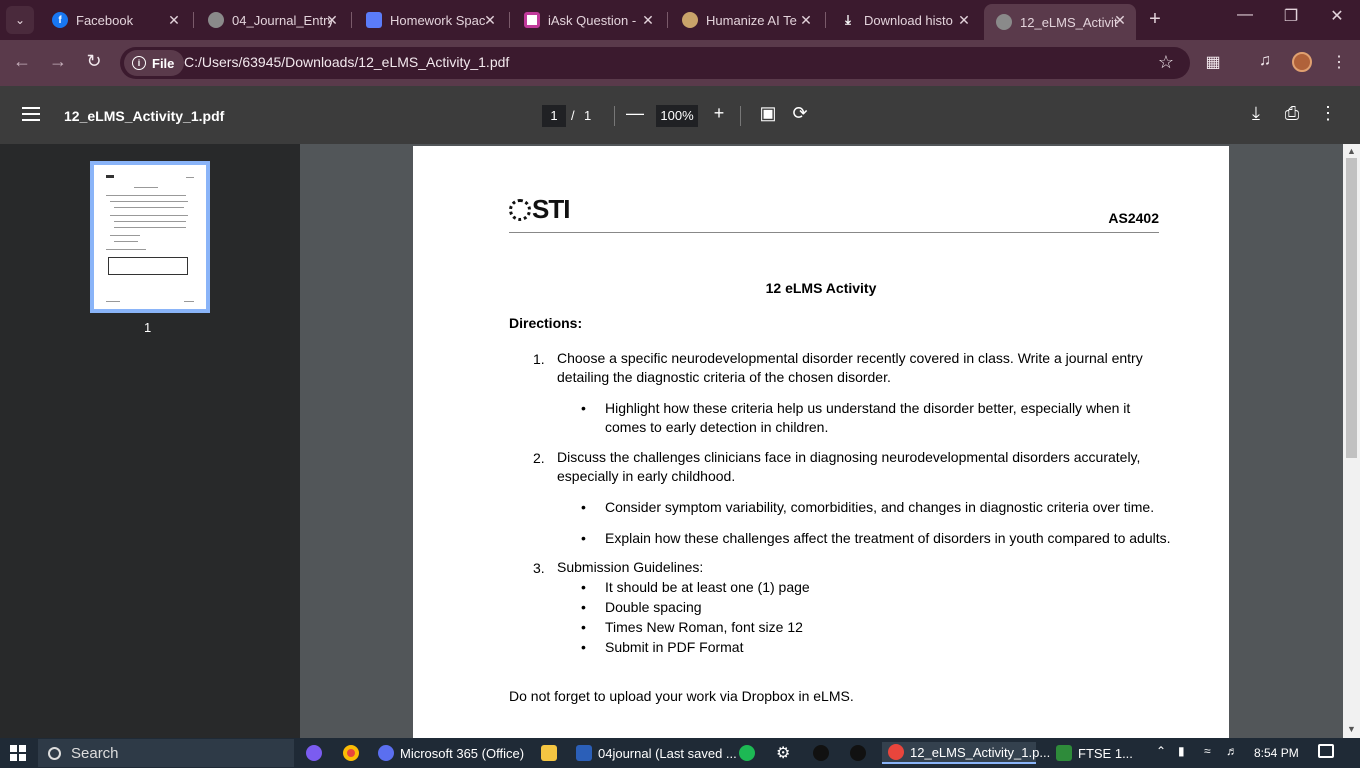  What do you see at coordinates (1339, 62) in the screenshot?
I see `menu-kebab-icon: ⋮` at bounding box center [1339, 62].